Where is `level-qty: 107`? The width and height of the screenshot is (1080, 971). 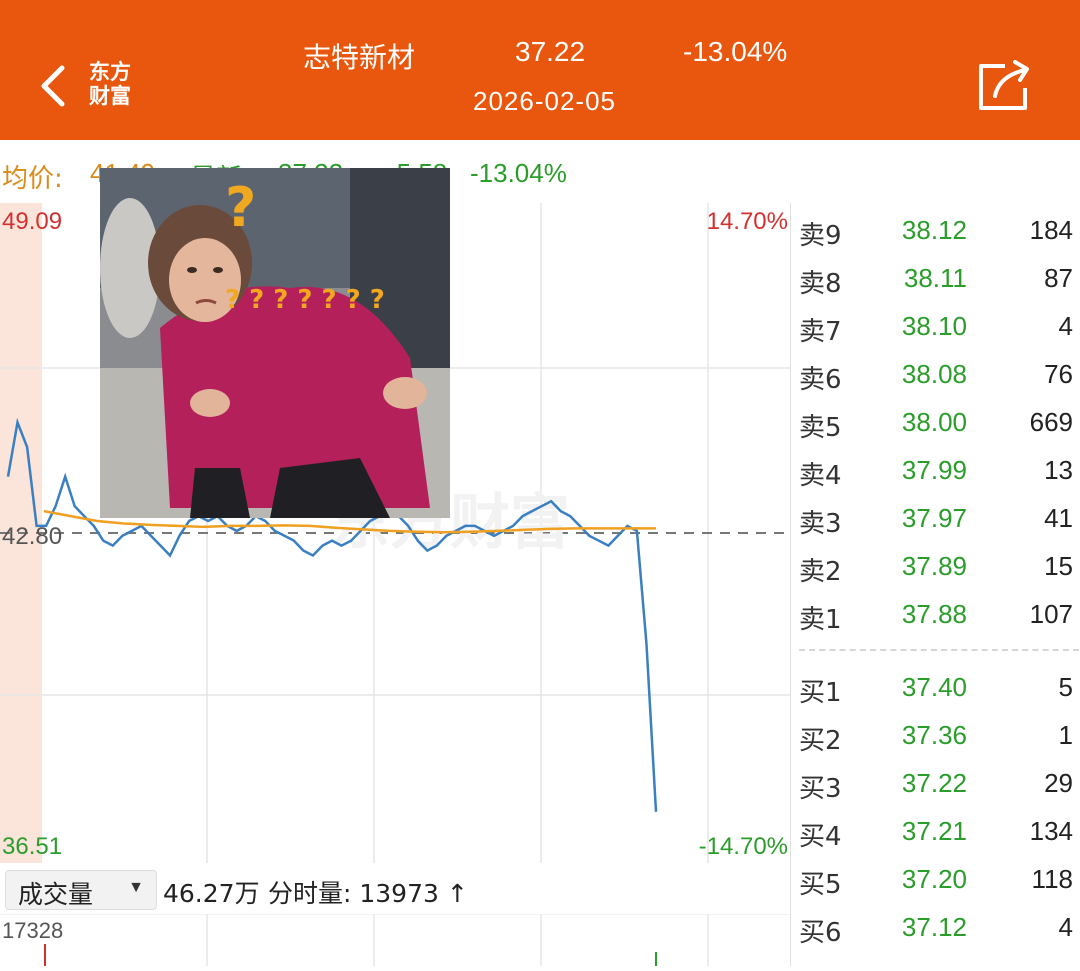
level-qty: 107 is located at coordinates (1051, 614).